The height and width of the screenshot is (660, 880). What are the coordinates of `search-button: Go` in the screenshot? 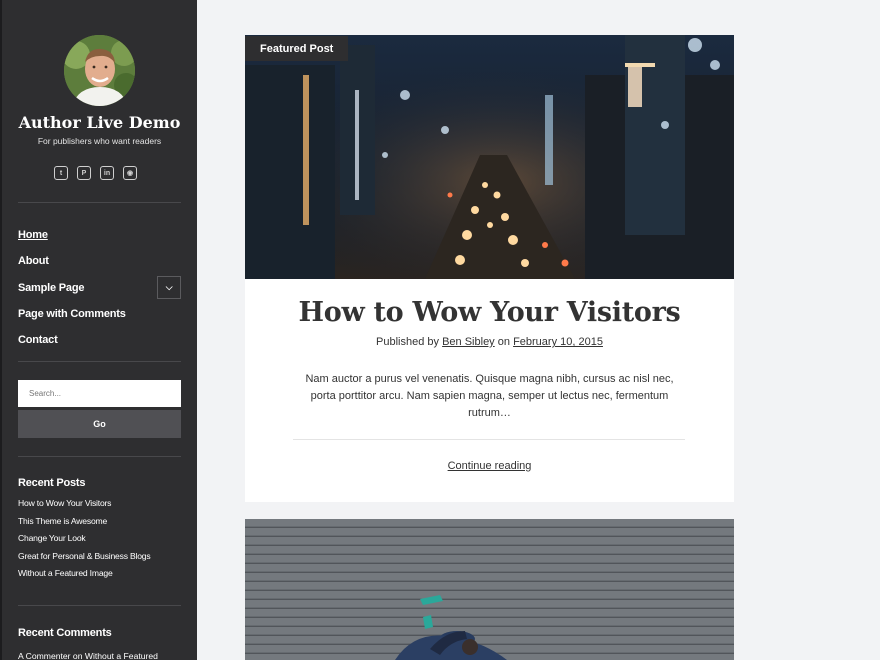 It's located at (99, 424).